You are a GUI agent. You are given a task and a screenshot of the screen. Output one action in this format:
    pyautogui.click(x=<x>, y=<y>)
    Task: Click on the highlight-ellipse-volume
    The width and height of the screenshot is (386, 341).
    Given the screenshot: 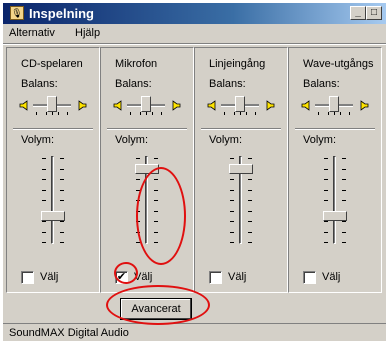 What is the action you would take?
    pyautogui.click(x=161, y=216)
    